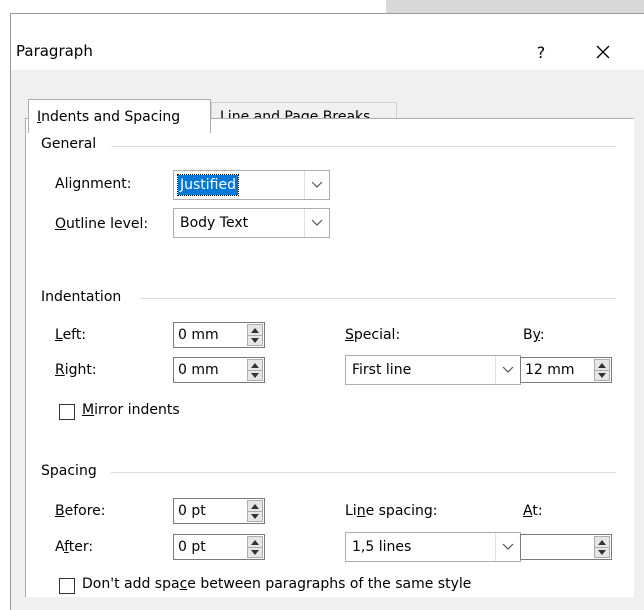  What do you see at coordinates (198, 335) in the screenshot?
I see `left-indent-value: 0 mm` at bounding box center [198, 335].